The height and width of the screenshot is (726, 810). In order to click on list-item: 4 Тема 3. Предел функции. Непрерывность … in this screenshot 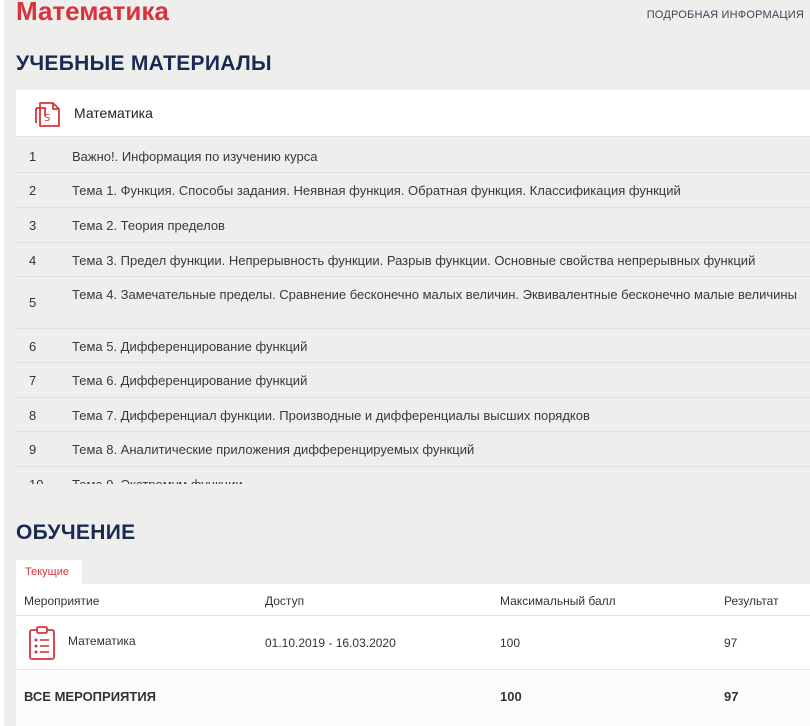, I will do `click(413, 260)`.